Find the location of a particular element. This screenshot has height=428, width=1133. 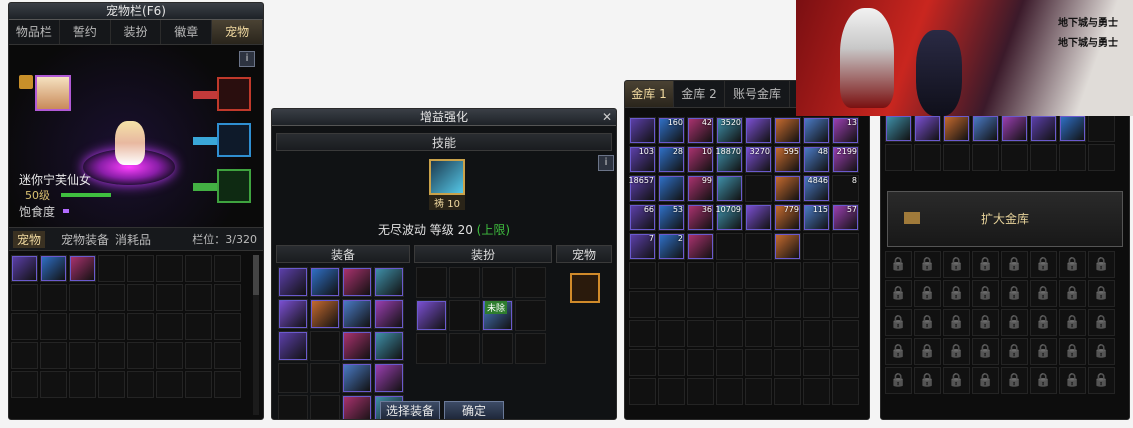

select-equipment-button: 选择装备 is located at coordinates (410, 410).